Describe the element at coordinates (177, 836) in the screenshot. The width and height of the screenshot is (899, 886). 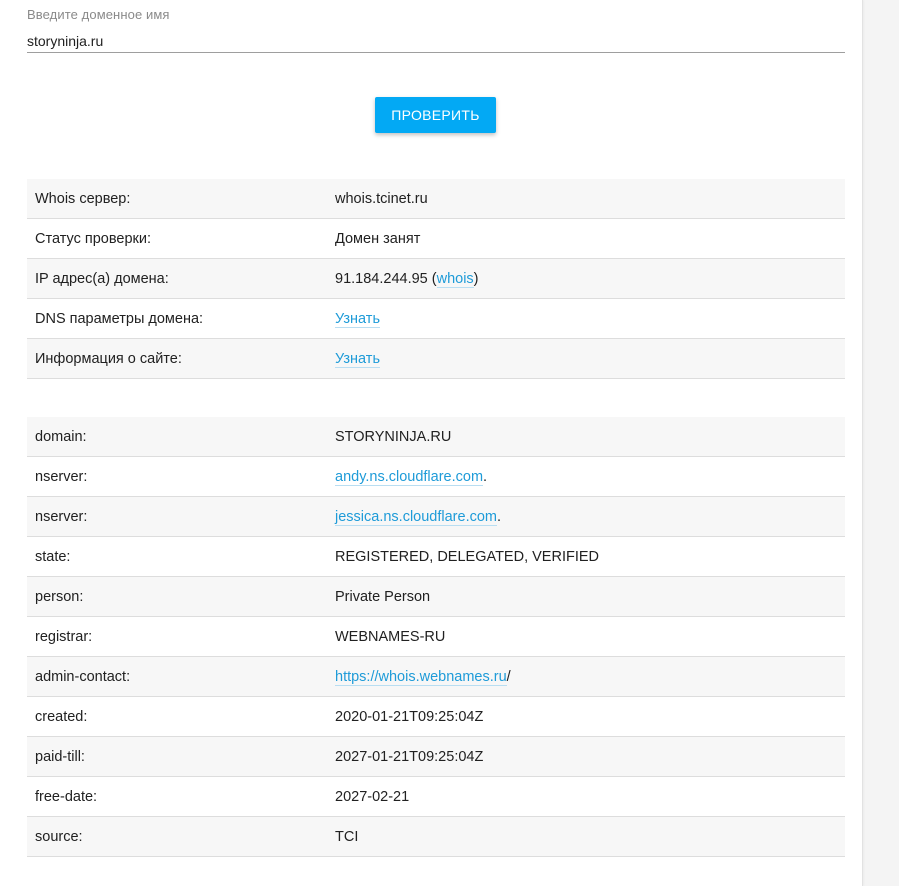
I see `row-key: source:` at that location.